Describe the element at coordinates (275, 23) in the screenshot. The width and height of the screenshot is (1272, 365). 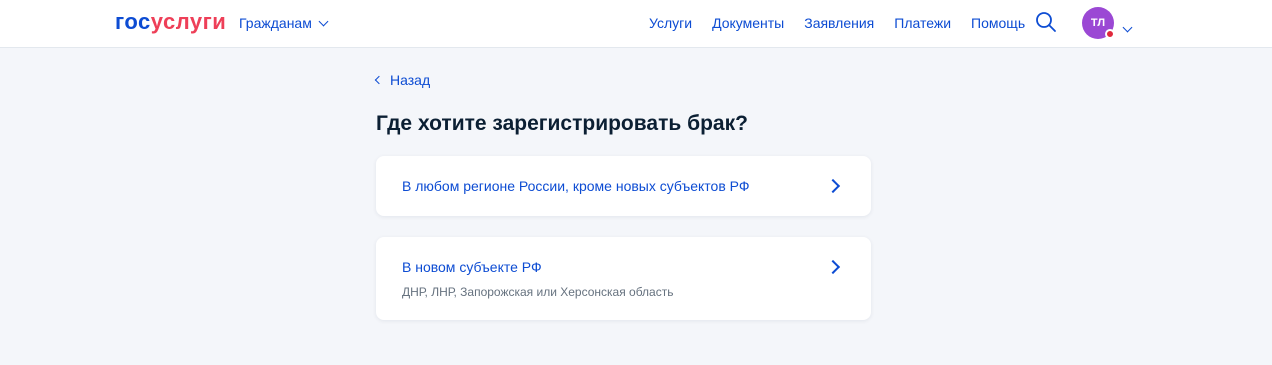
I see `audience-label: Гражданам` at that location.